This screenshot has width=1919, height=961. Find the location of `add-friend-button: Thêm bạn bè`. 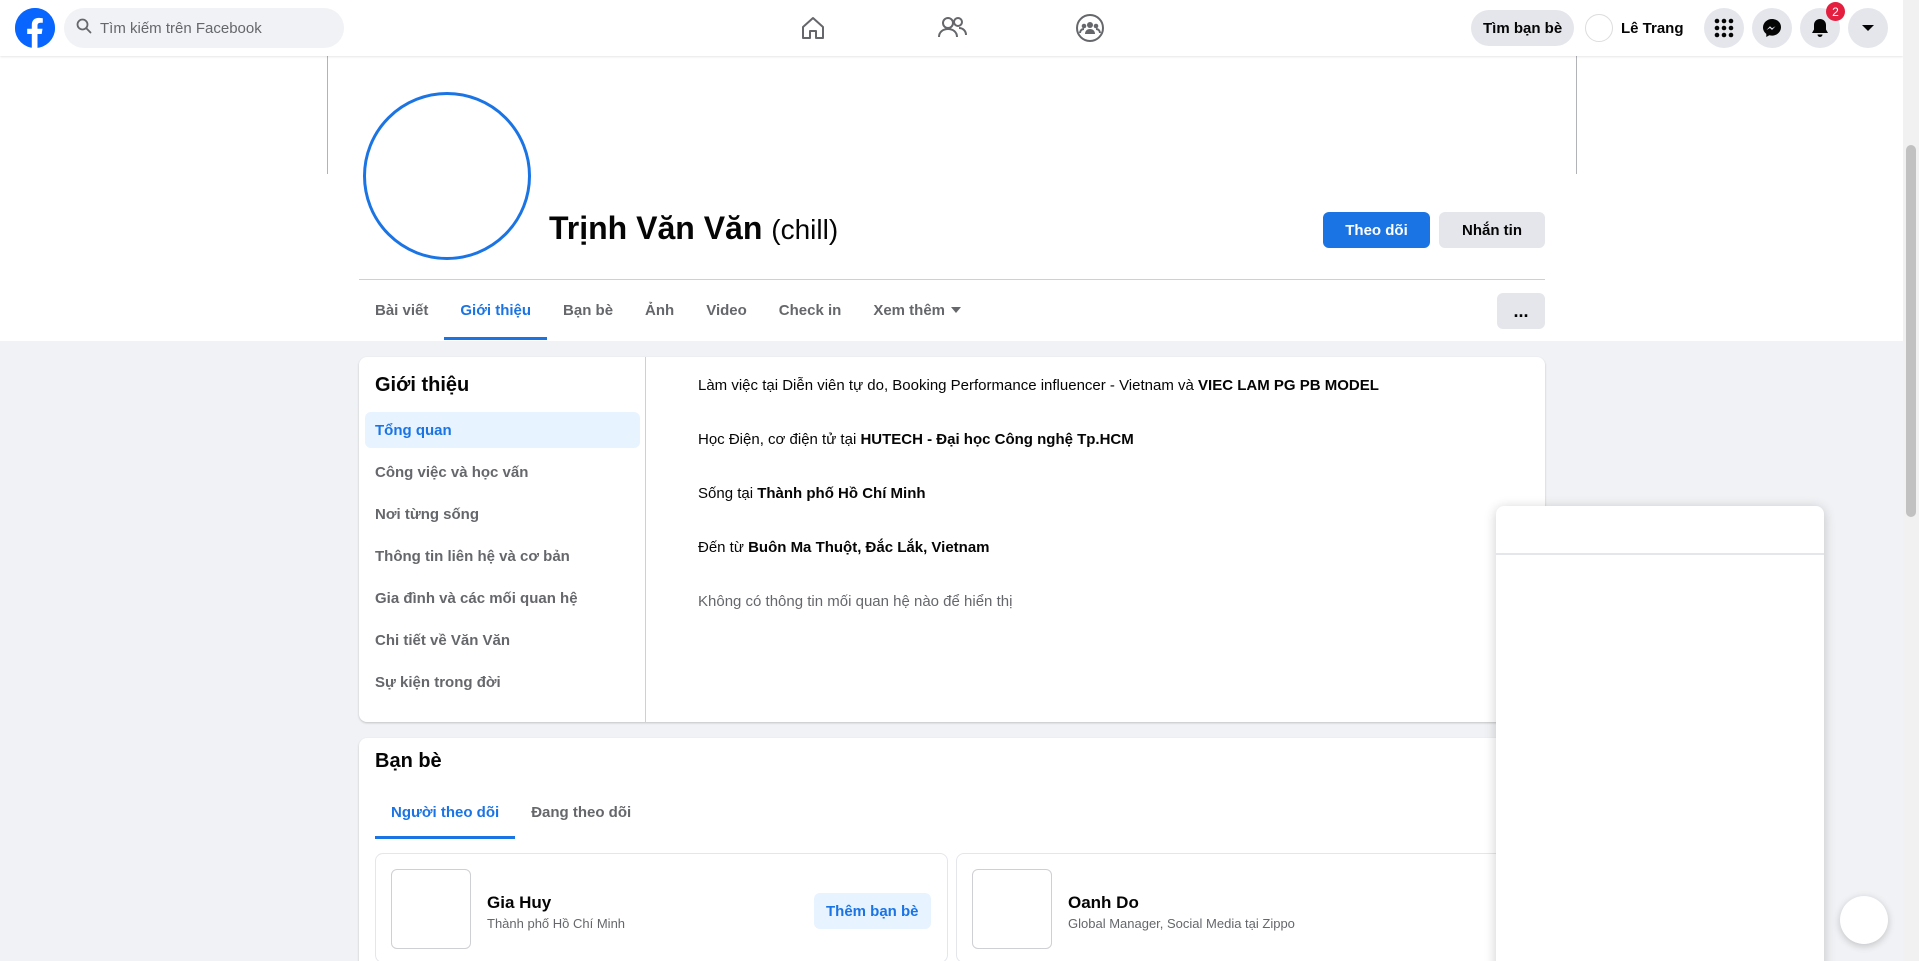

add-friend-button: Thêm bạn bè is located at coordinates (872, 911).